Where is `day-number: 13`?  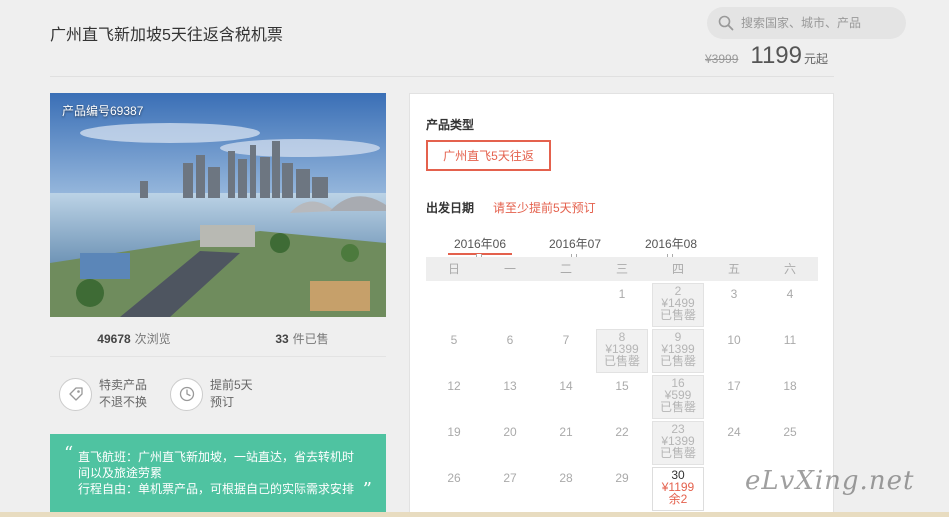 day-number: 13 is located at coordinates (510, 386).